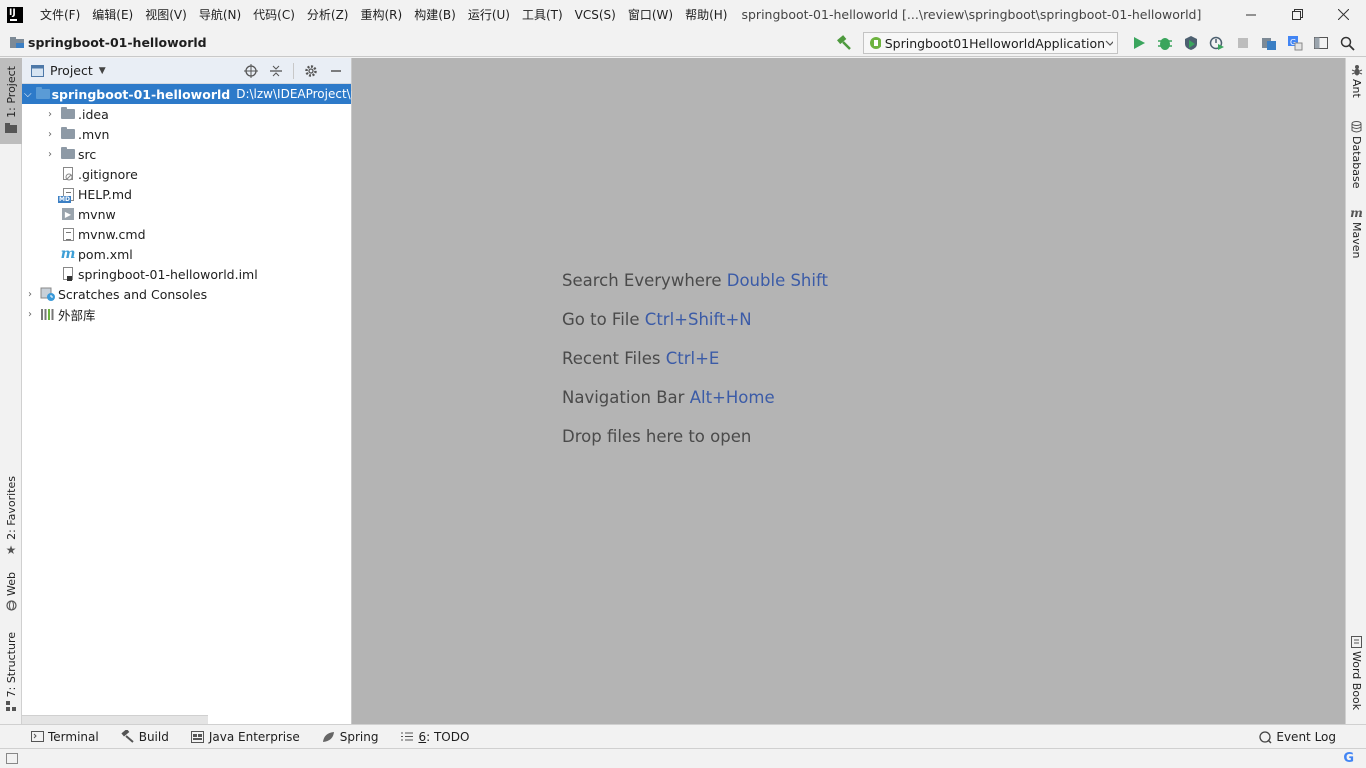 The height and width of the screenshot is (768, 1366). Describe the element at coordinates (166, 14) in the screenshot. I see `menu-view: 视图(V)` at that location.